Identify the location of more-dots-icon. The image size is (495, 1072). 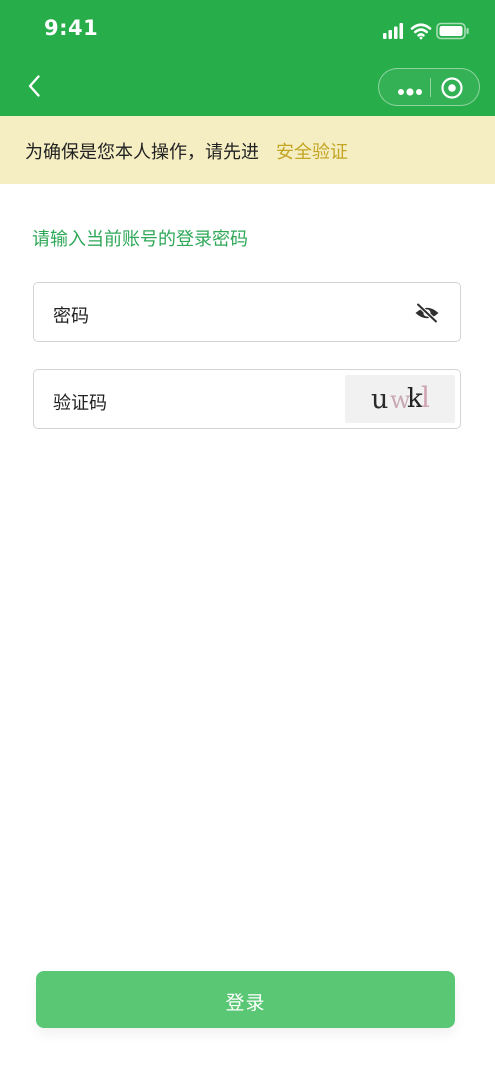
(410, 92).